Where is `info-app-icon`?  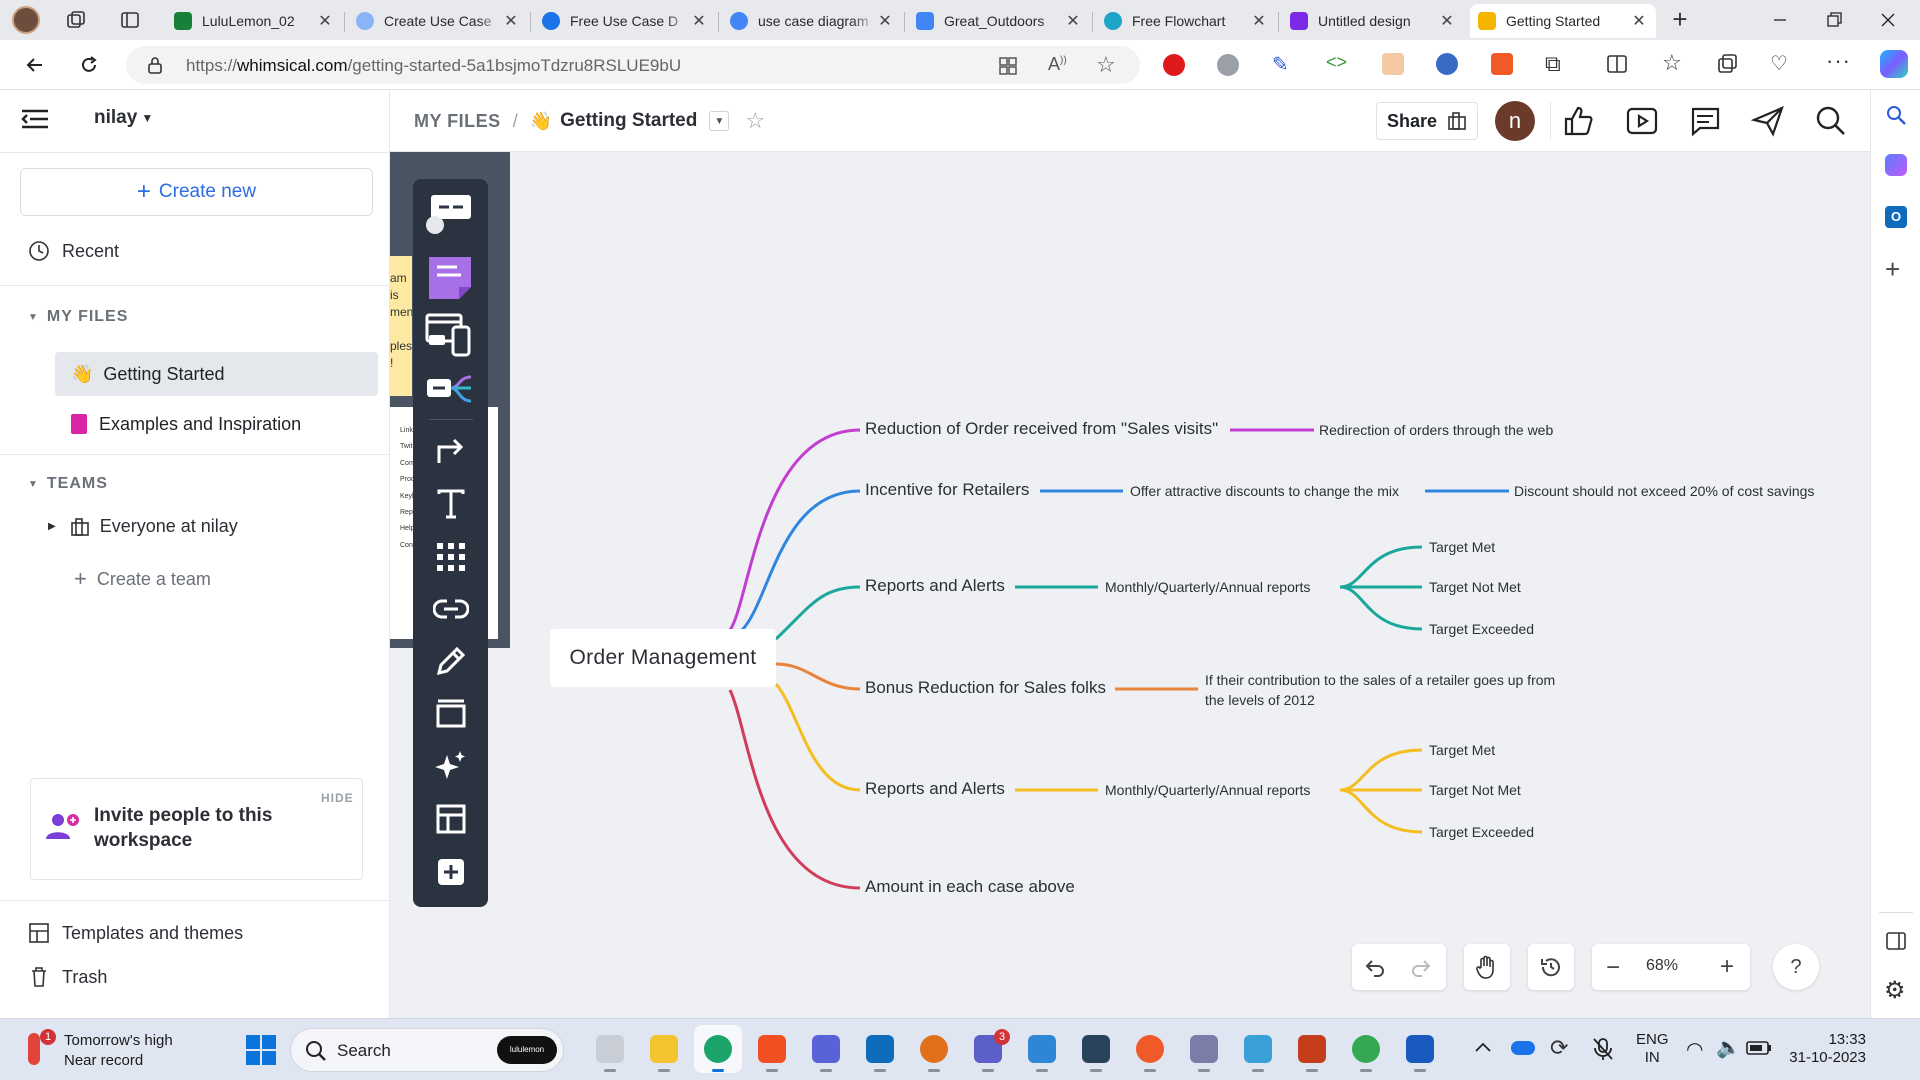
info-app-icon is located at coordinates (934, 1049).